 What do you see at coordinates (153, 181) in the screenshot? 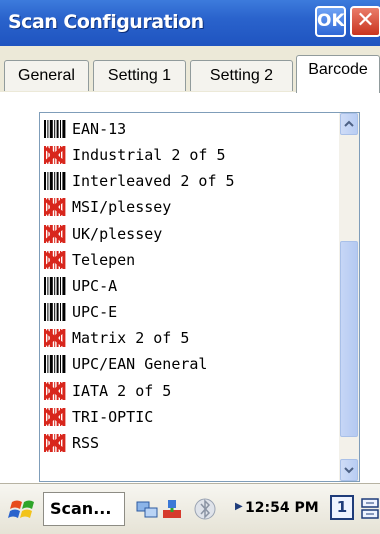
I see `barcode-list-item-label: Interleaved 2 of 5` at bounding box center [153, 181].